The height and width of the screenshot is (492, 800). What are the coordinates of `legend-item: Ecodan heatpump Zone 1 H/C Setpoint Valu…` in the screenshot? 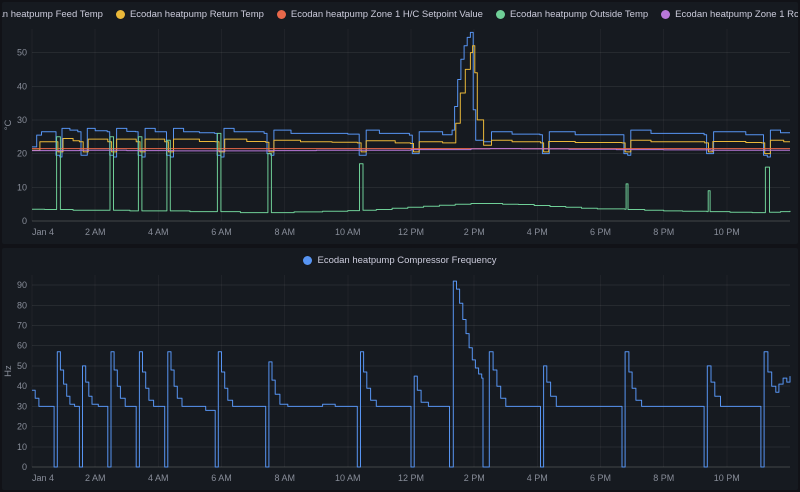 It's located at (379, 14).